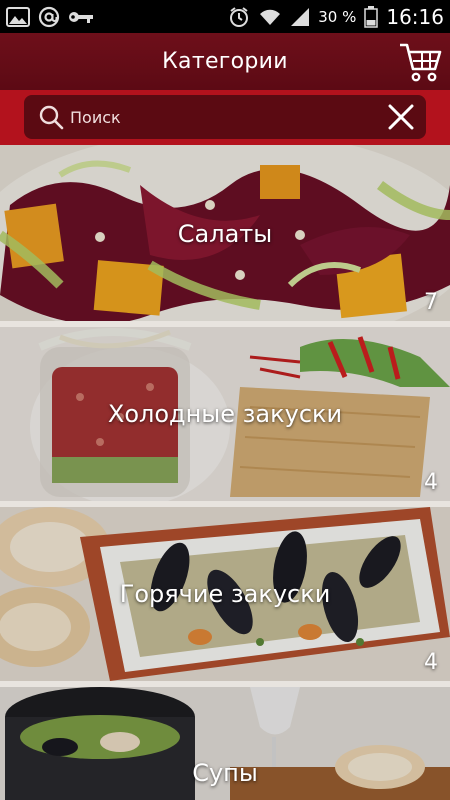  Describe the element at coordinates (270, 17) in the screenshot. I see `wifi-icon` at that location.